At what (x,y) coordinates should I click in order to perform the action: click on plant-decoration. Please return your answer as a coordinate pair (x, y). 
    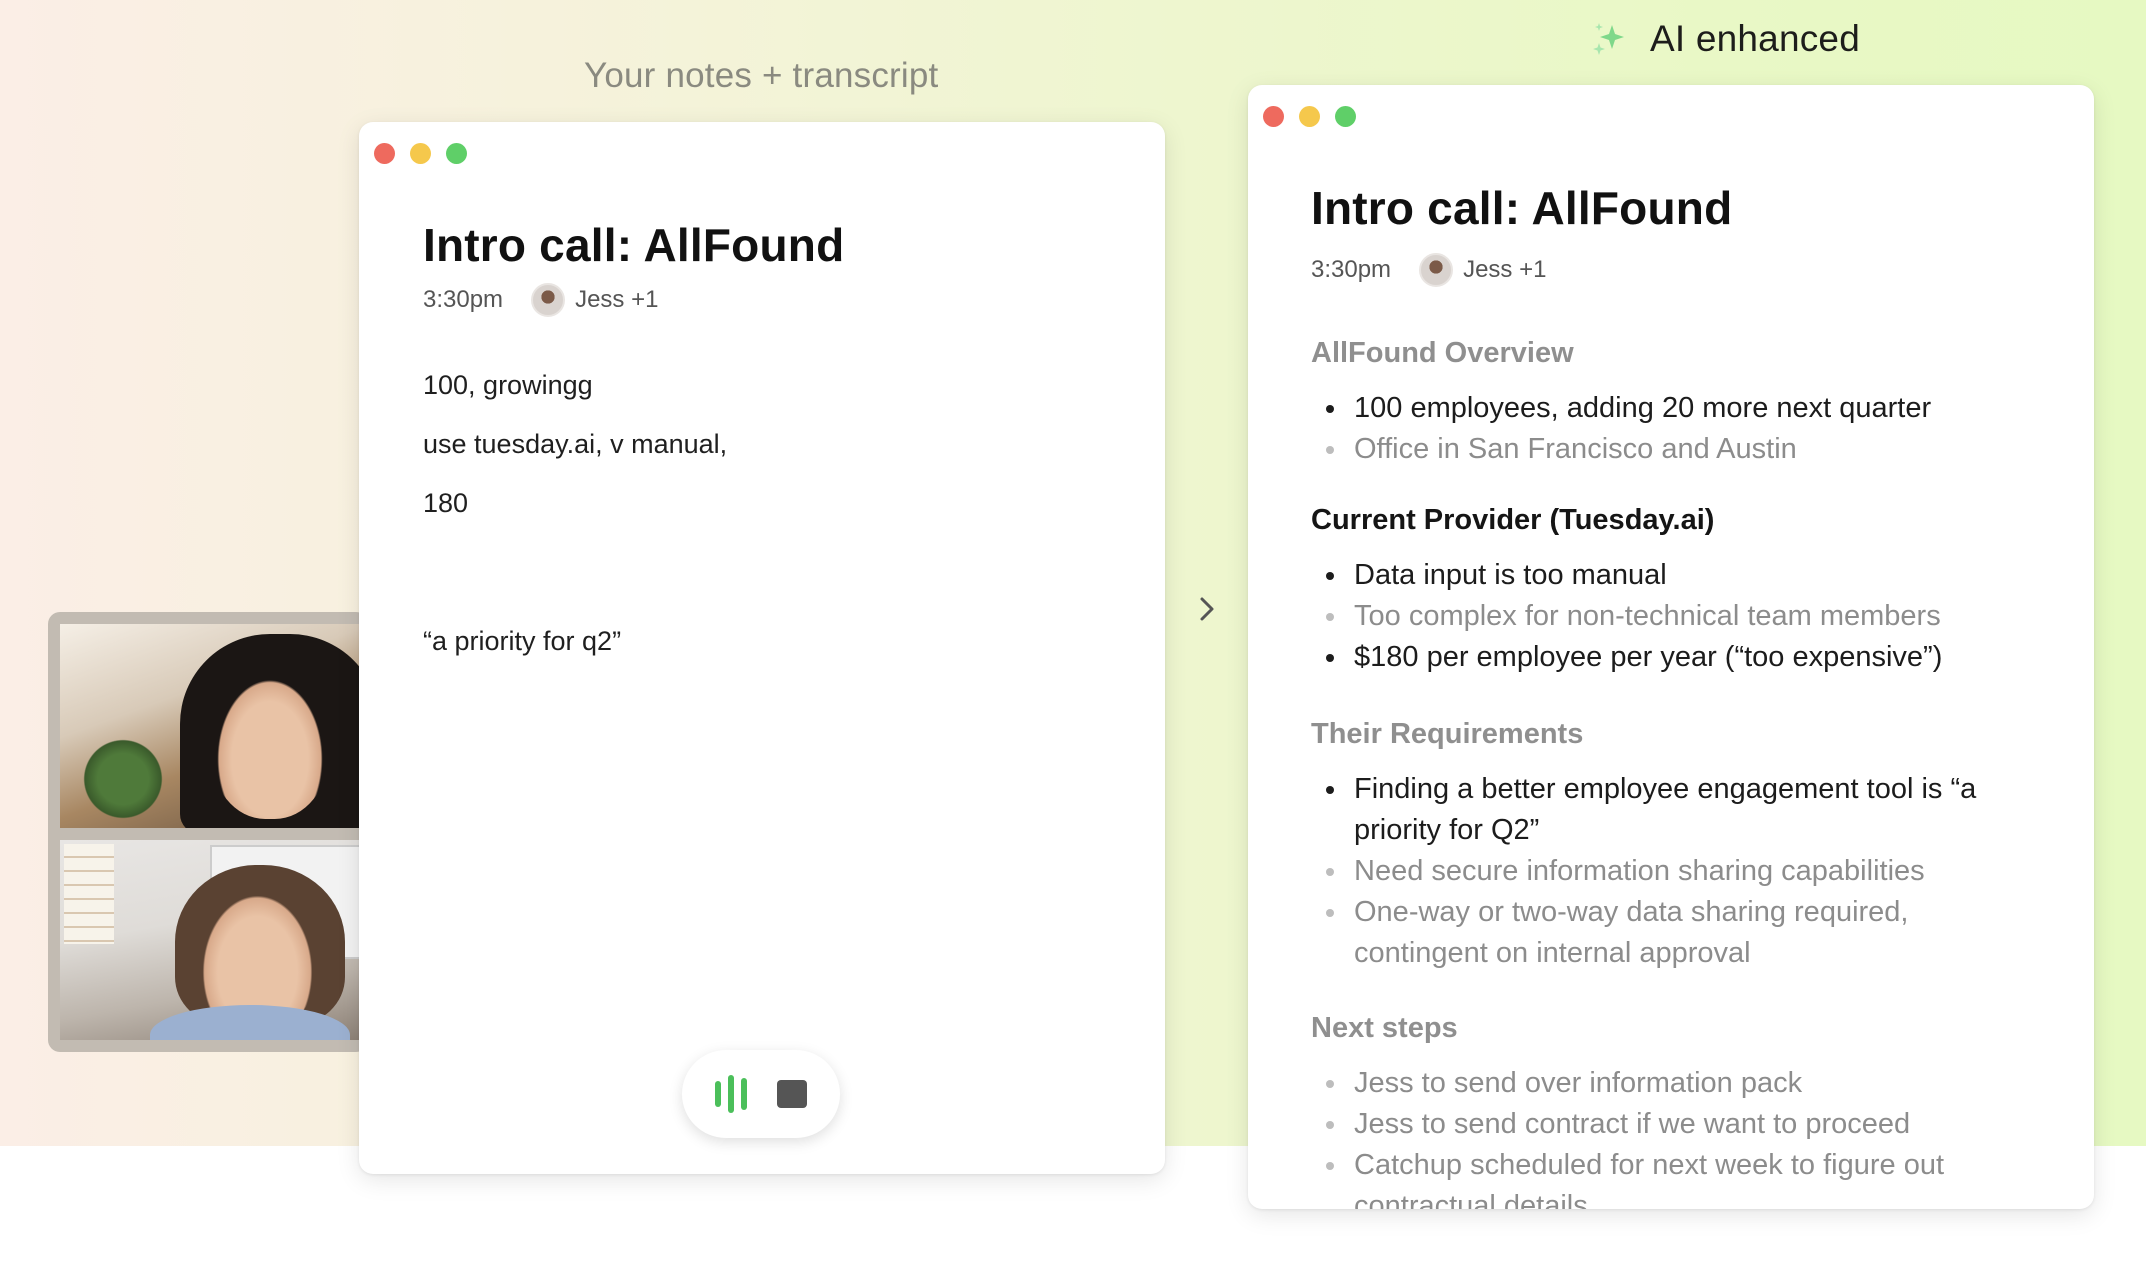
    Looking at the image, I should click on (123, 779).